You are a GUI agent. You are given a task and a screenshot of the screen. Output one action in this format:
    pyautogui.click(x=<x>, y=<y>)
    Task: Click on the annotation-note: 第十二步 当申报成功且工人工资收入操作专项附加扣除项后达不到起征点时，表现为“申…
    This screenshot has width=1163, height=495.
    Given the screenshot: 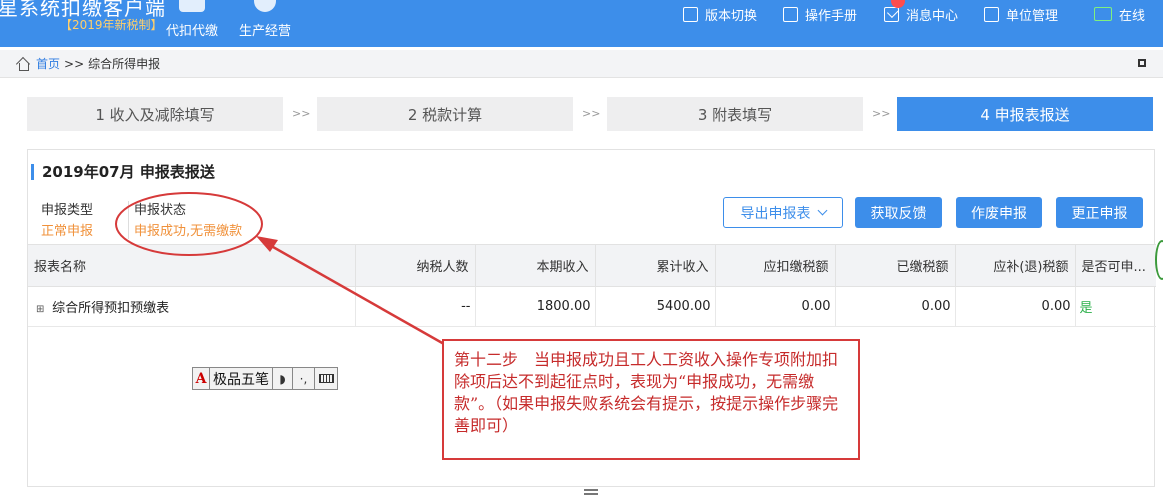 What is the action you would take?
    pyautogui.click(x=651, y=399)
    